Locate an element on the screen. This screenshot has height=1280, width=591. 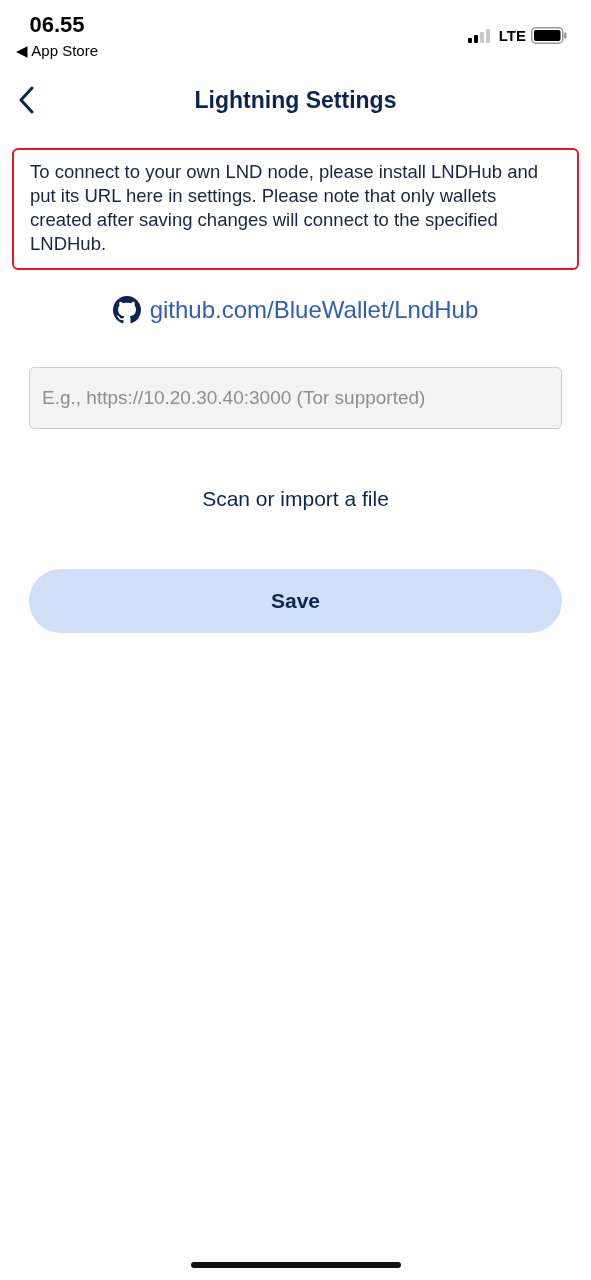
network-label: LTE is located at coordinates (512, 35).